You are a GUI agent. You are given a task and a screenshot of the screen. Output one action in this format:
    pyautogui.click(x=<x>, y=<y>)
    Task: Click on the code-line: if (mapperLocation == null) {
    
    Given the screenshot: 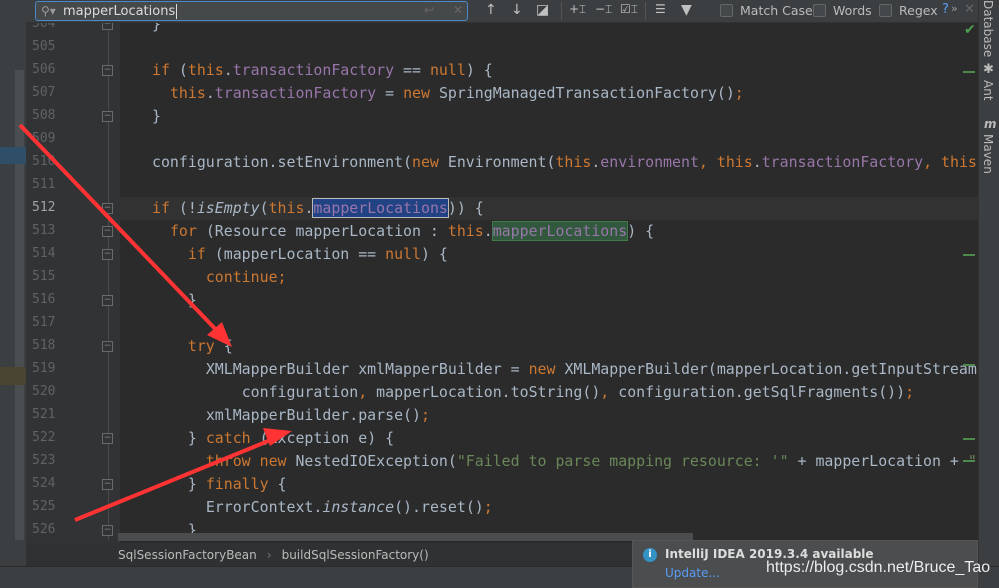 What is the action you would take?
    pyautogui.click(x=318, y=254)
    